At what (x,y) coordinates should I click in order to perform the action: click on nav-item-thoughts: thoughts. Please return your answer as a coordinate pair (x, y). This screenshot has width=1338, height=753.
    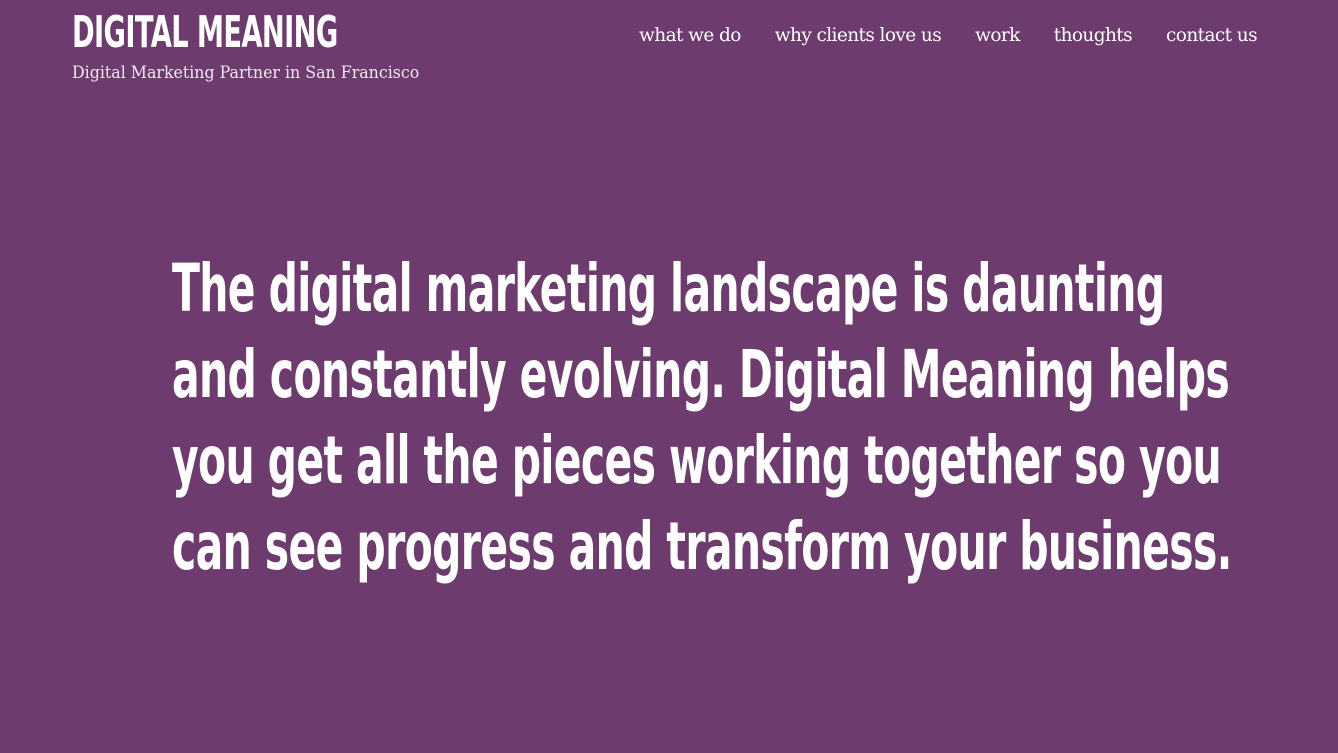
    Looking at the image, I should click on (1093, 36).